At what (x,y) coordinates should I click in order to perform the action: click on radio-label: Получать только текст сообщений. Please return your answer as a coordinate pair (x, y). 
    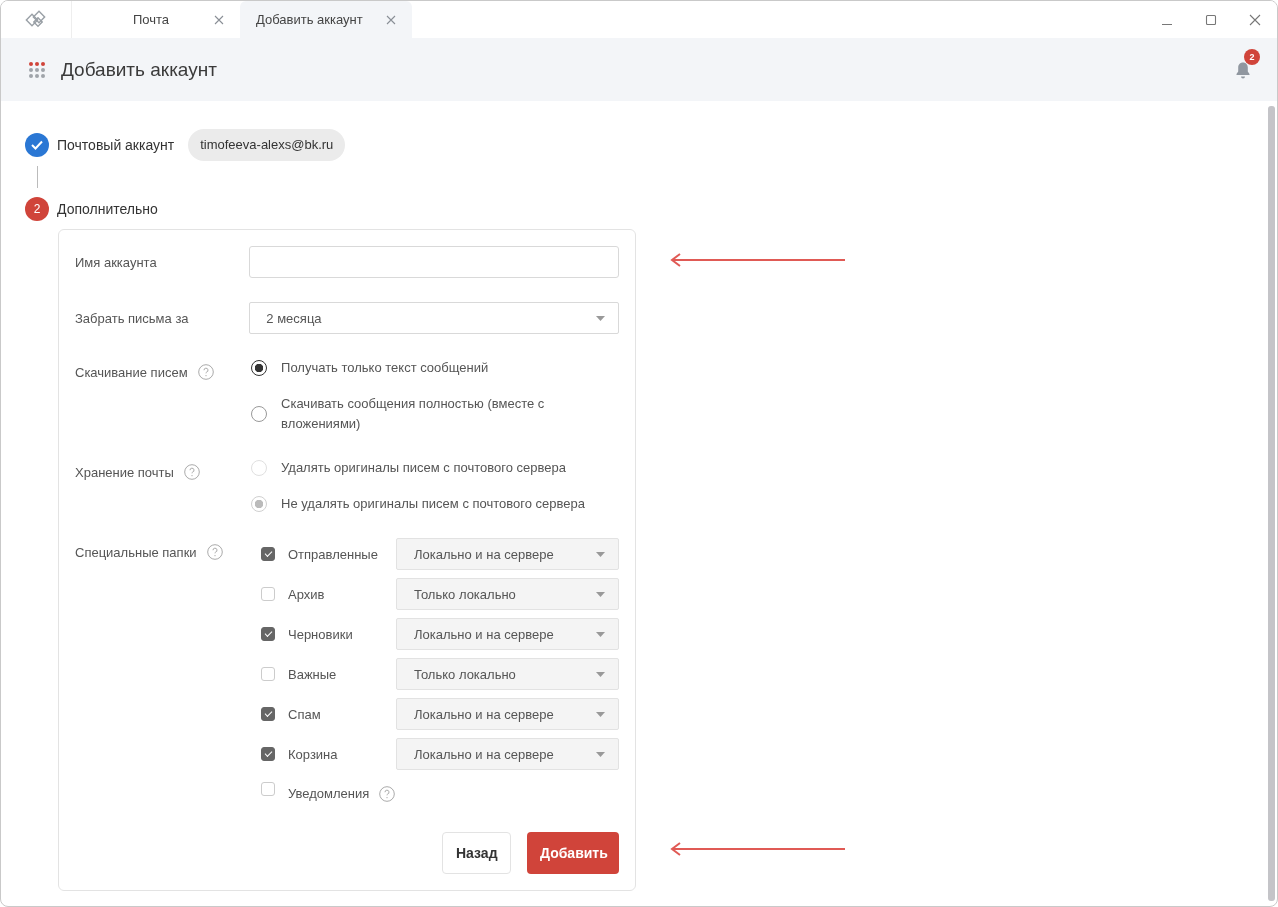
    Looking at the image, I should click on (385, 368).